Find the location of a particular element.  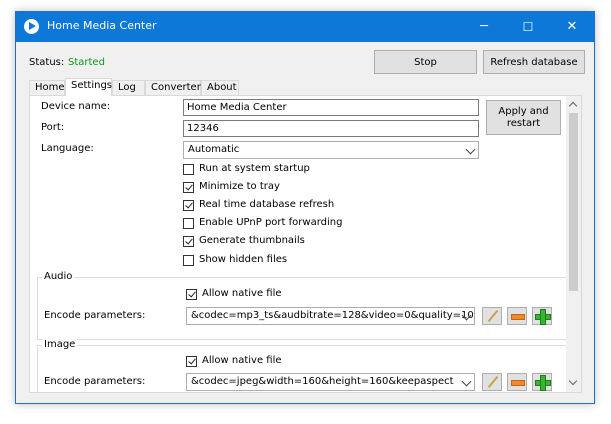

audio-add-button is located at coordinates (542, 316).